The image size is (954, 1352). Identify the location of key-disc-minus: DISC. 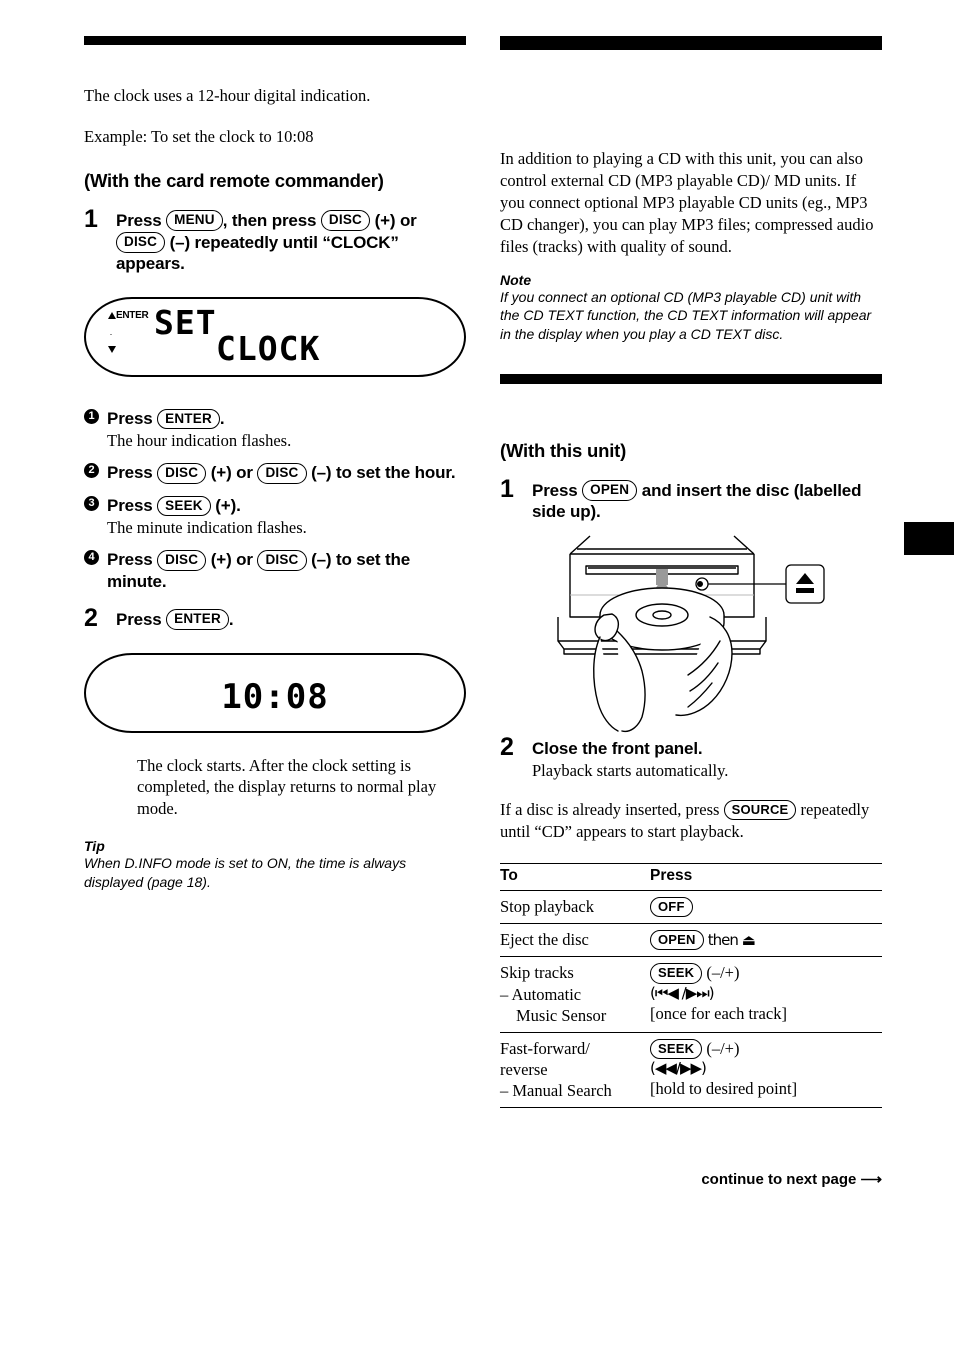
(141, 242).